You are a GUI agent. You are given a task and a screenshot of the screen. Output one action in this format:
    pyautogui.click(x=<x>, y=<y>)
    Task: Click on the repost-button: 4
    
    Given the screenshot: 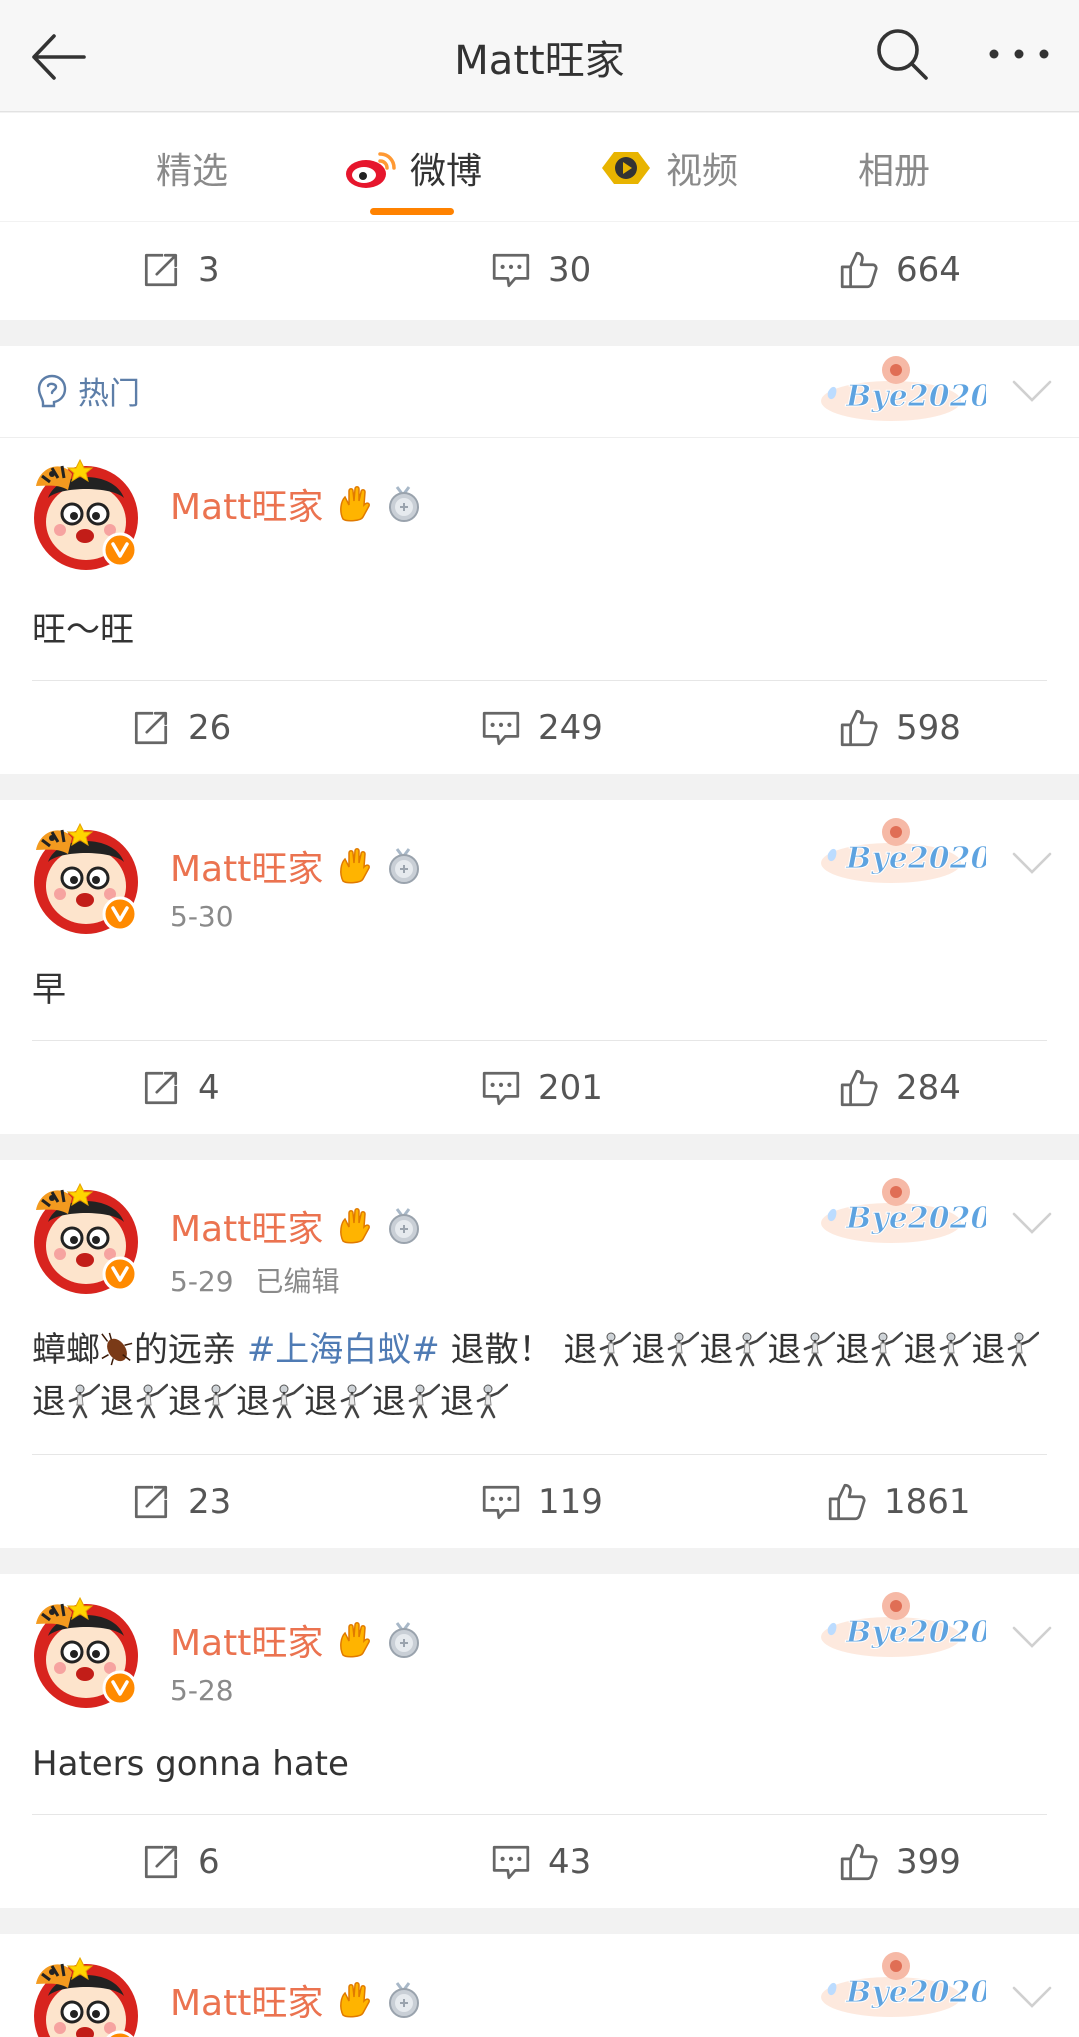 What is the action you would take?
    pyautogui.click(x=180, y=1088)
    